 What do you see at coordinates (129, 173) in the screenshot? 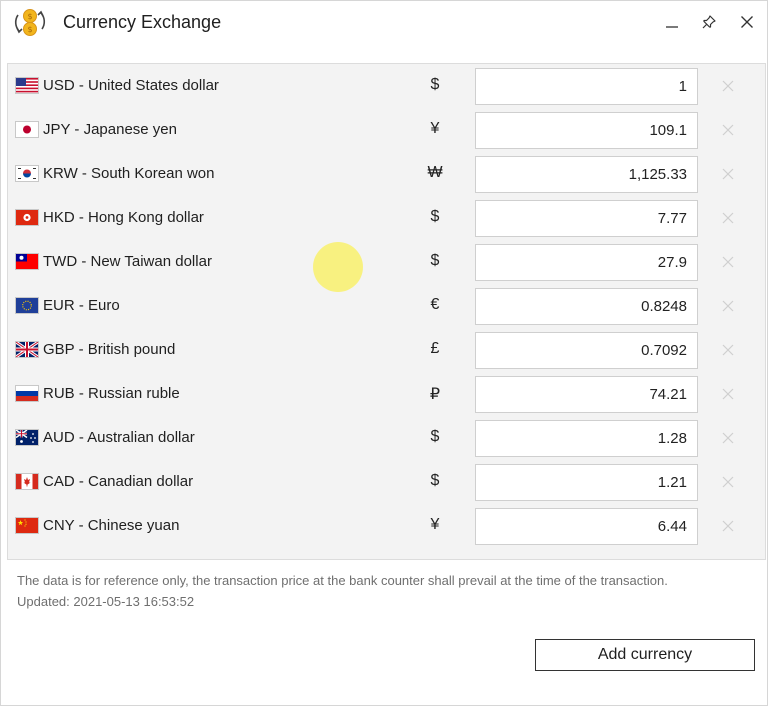
I see `currency-name: KRW - South Korean won` at bounding box center [129, 173].